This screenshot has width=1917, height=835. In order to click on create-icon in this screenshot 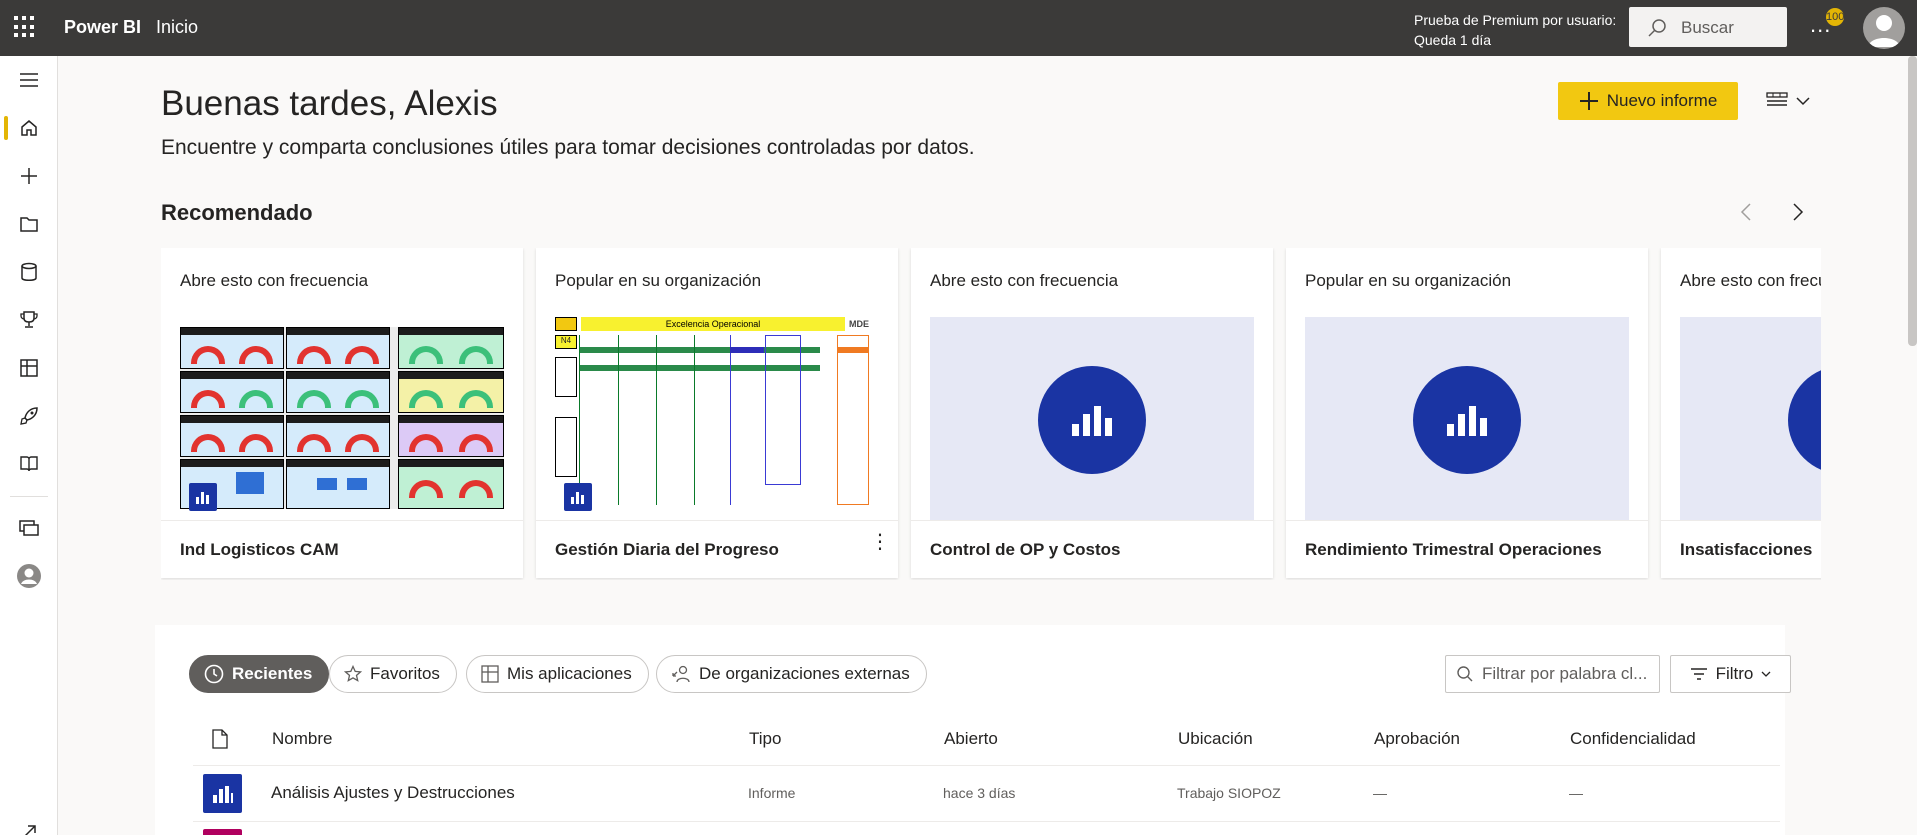, I will do `click(29, 176)`.